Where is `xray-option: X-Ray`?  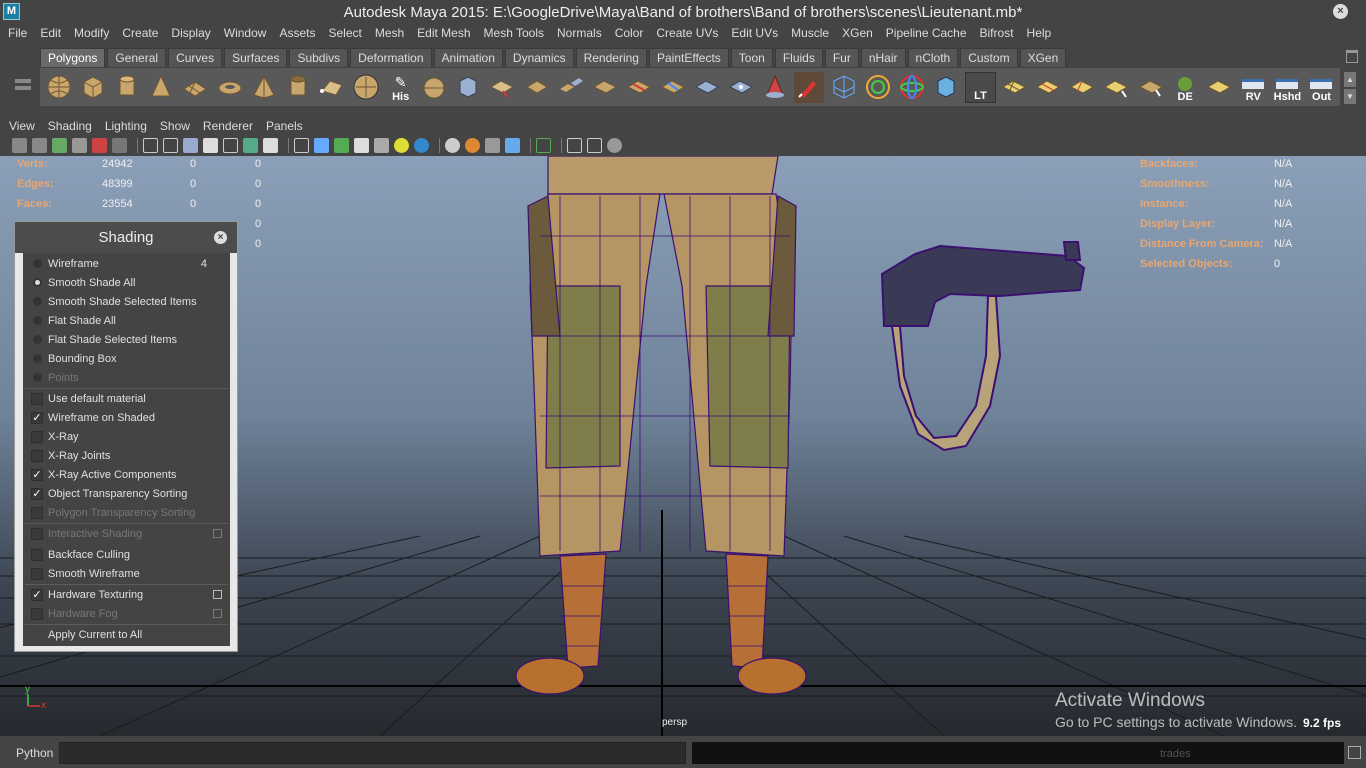 xray-option: X-Ray is located at coordinates (126, 436).